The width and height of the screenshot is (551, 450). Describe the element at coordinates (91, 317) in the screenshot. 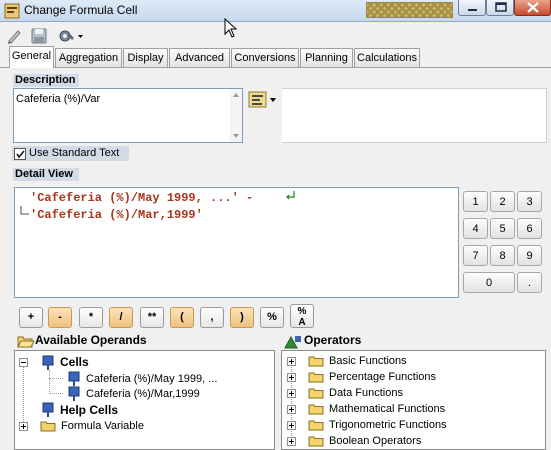

I see `op-multiply-button: *` at that location.